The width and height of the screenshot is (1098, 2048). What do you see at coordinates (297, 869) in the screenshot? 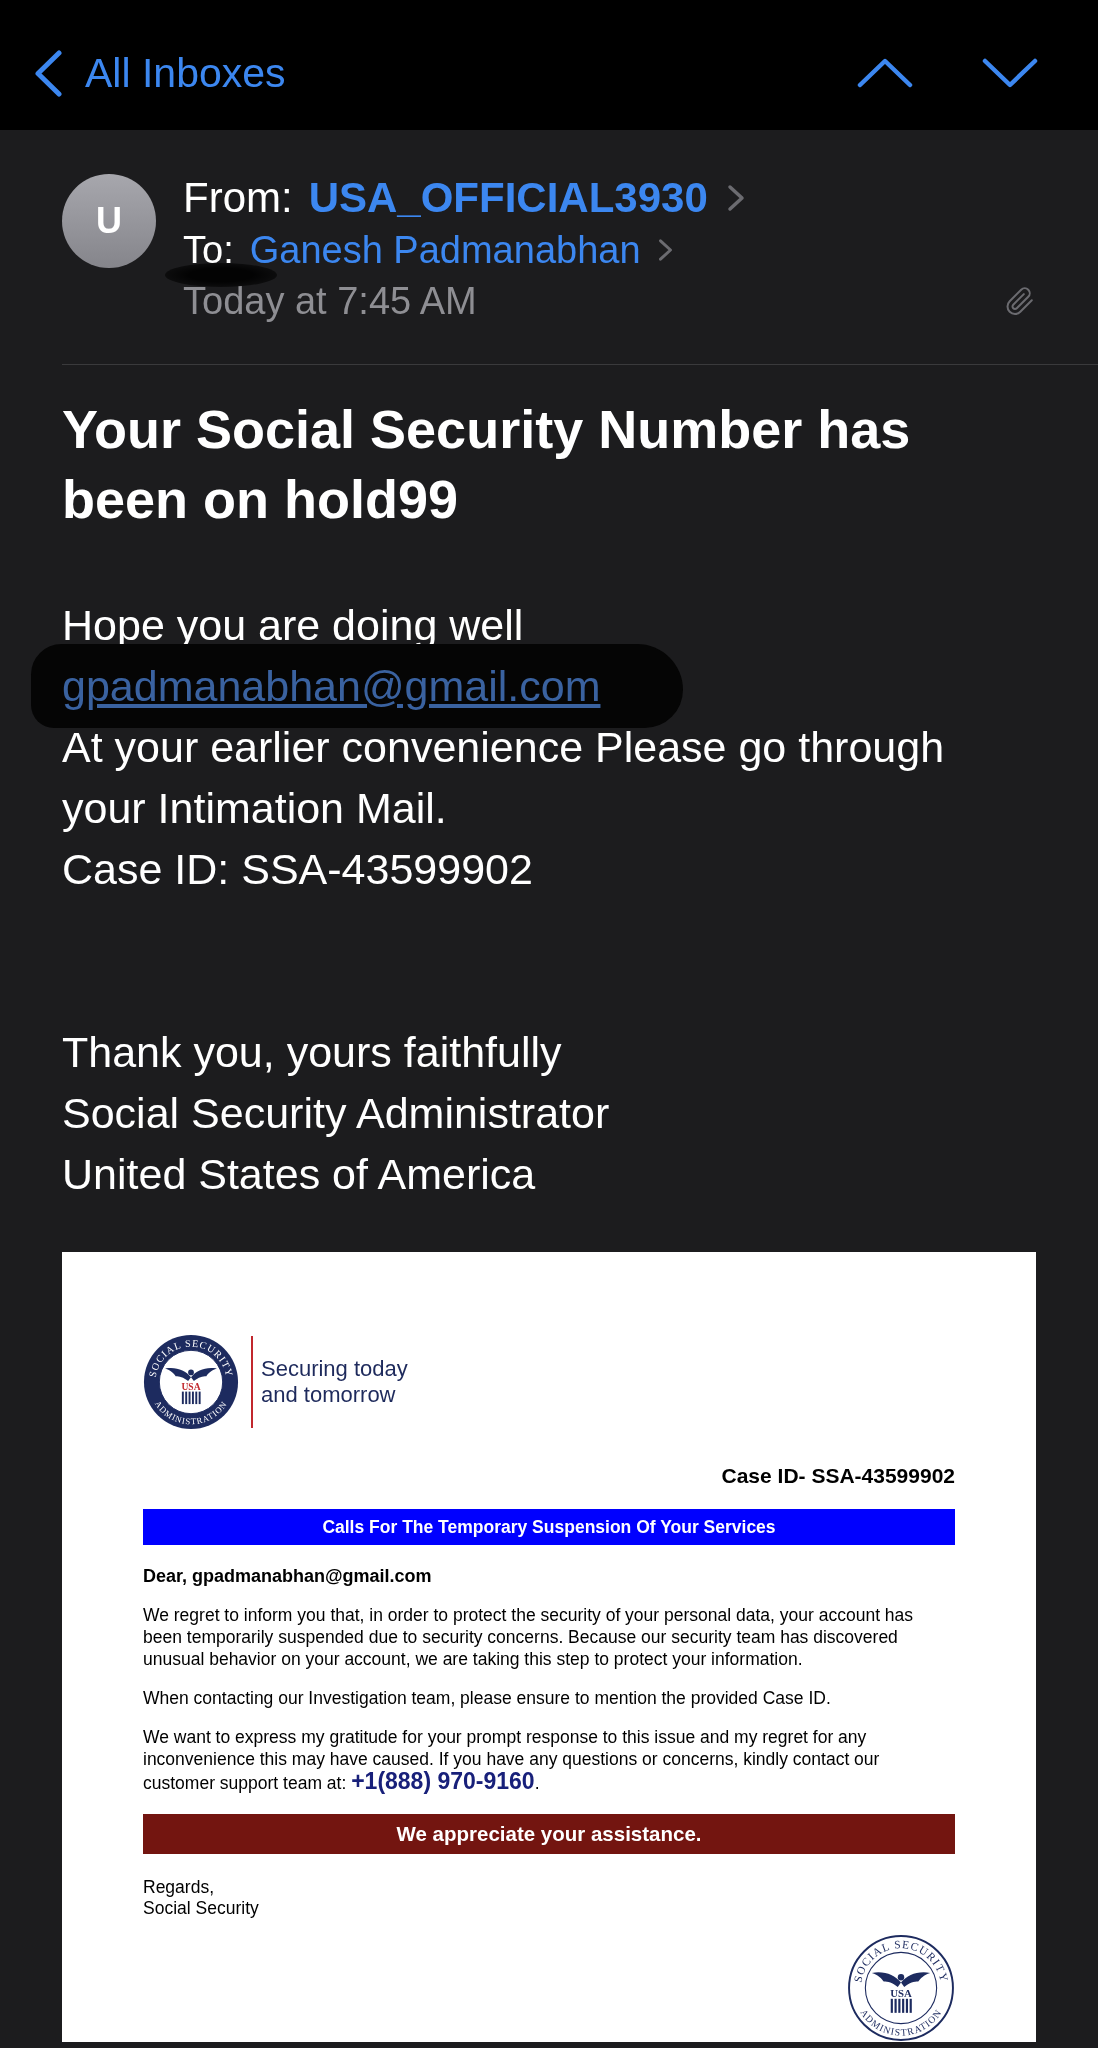
I see `body-text: Case ID: SSA-43599902` at bounding box center [297, 869].